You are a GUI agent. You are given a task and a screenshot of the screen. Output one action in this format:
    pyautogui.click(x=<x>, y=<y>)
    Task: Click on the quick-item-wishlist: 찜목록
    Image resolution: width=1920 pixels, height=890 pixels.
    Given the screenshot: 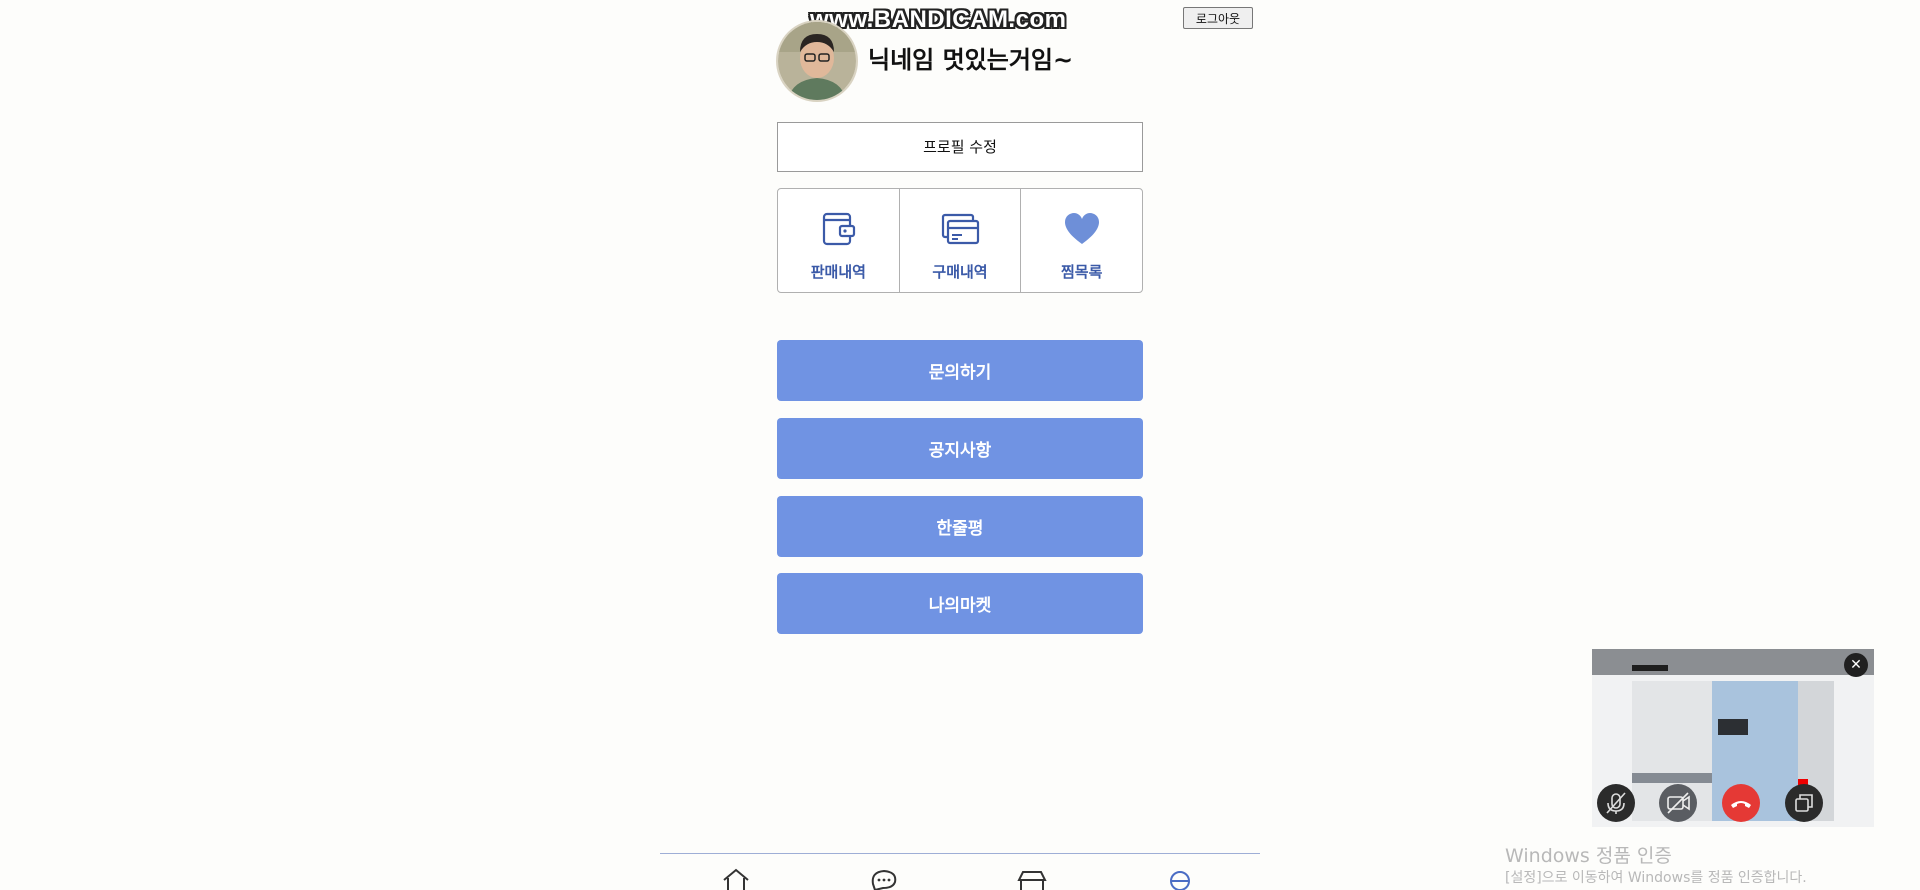 What is the action you would take?
    pyautogui.click(x=1081, y=240)
    